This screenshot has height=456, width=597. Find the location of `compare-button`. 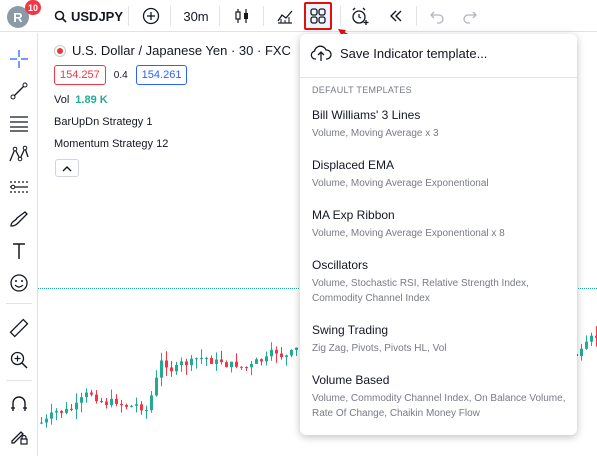

compare-button is located at coordinates (151, 16).